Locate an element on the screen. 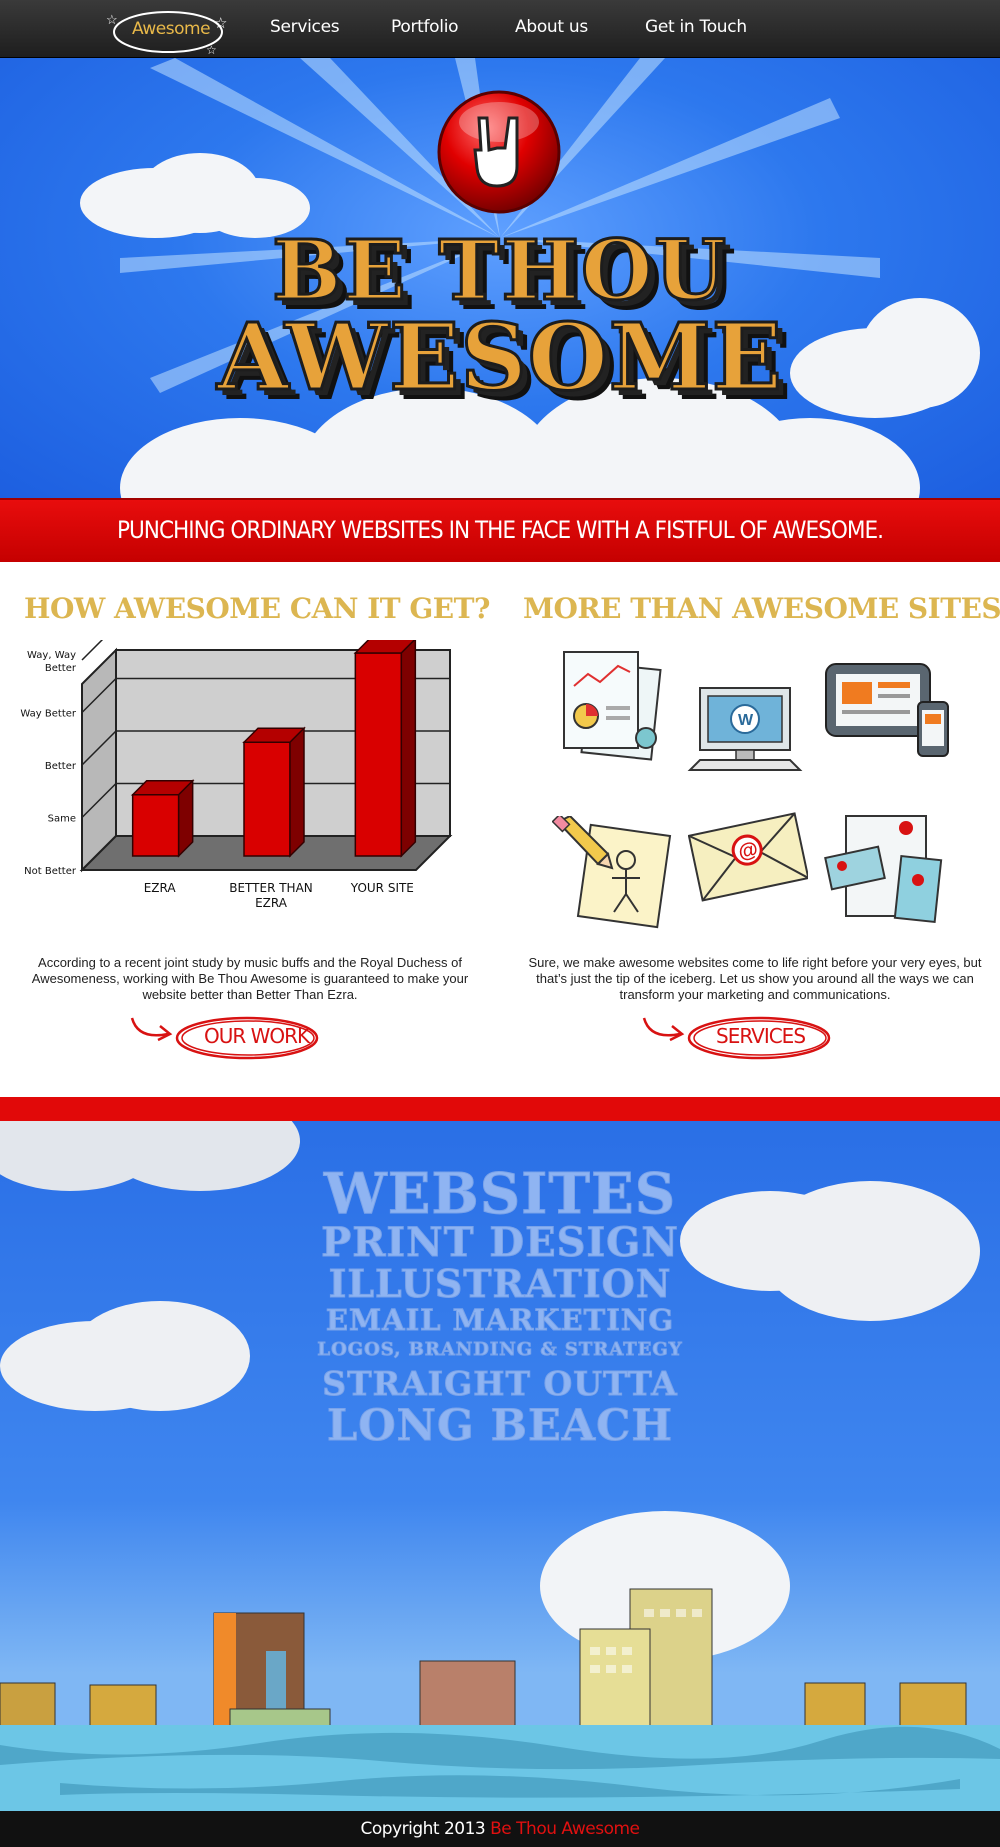 This screenshot has height=1847, width=1000. service-email-marketing: EMAIL MARKETING is located at coordinates (500, 1320).